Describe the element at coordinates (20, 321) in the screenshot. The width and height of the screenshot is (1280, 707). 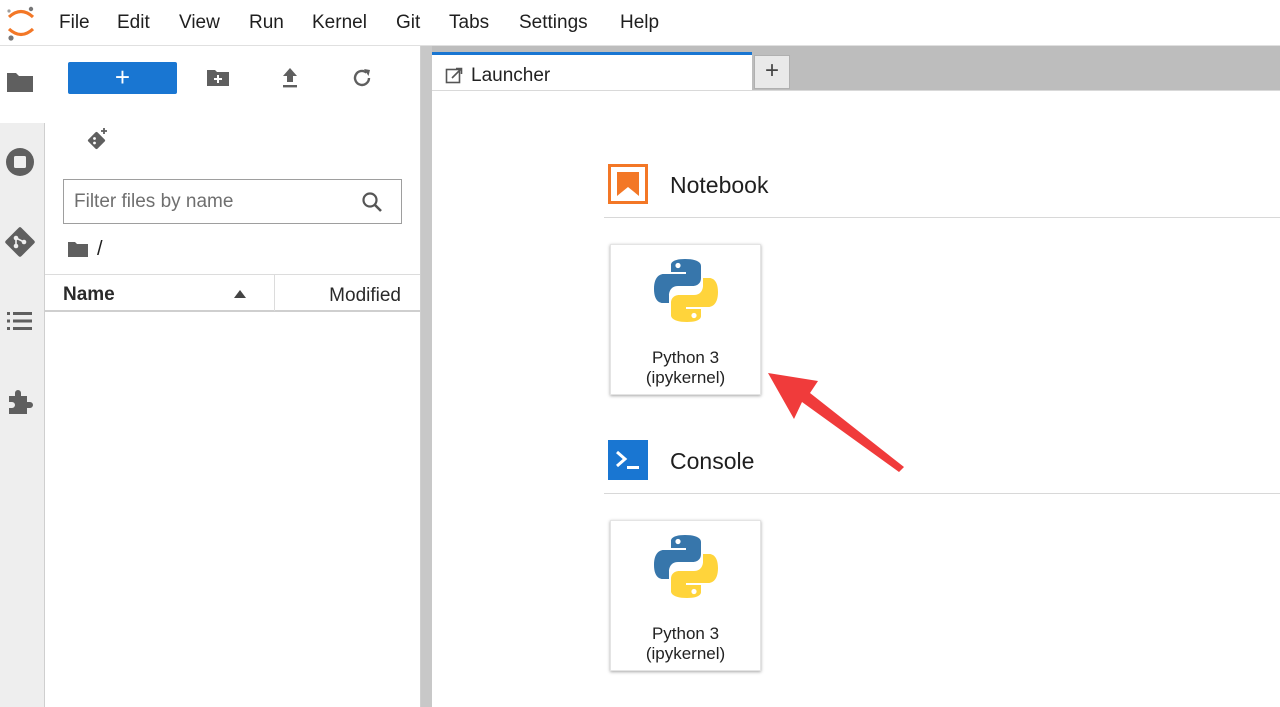
I see `toc-icon` at that location.